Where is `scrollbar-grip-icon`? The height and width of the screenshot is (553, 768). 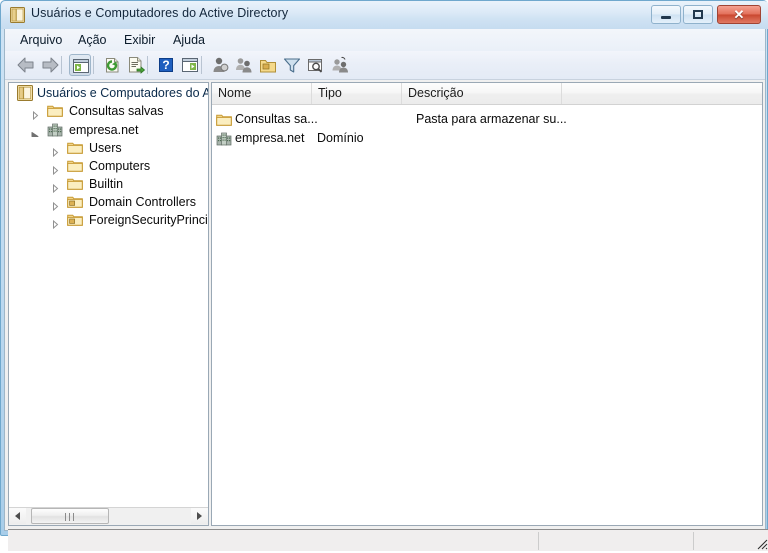 scrollbar-grip-icon is located at coordinates (70, 517).